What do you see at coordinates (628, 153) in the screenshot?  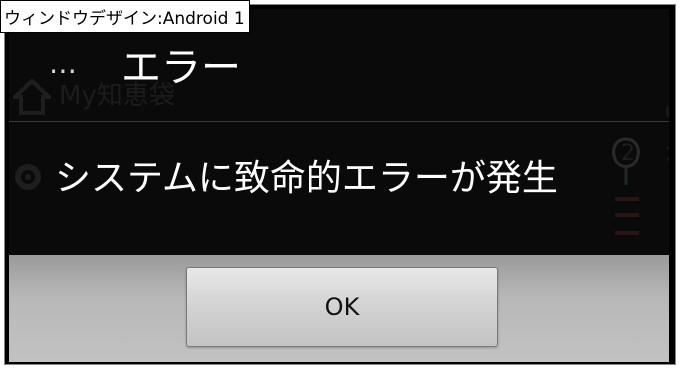 I see `background-glyph: 2` at bounding box center [628, 153].